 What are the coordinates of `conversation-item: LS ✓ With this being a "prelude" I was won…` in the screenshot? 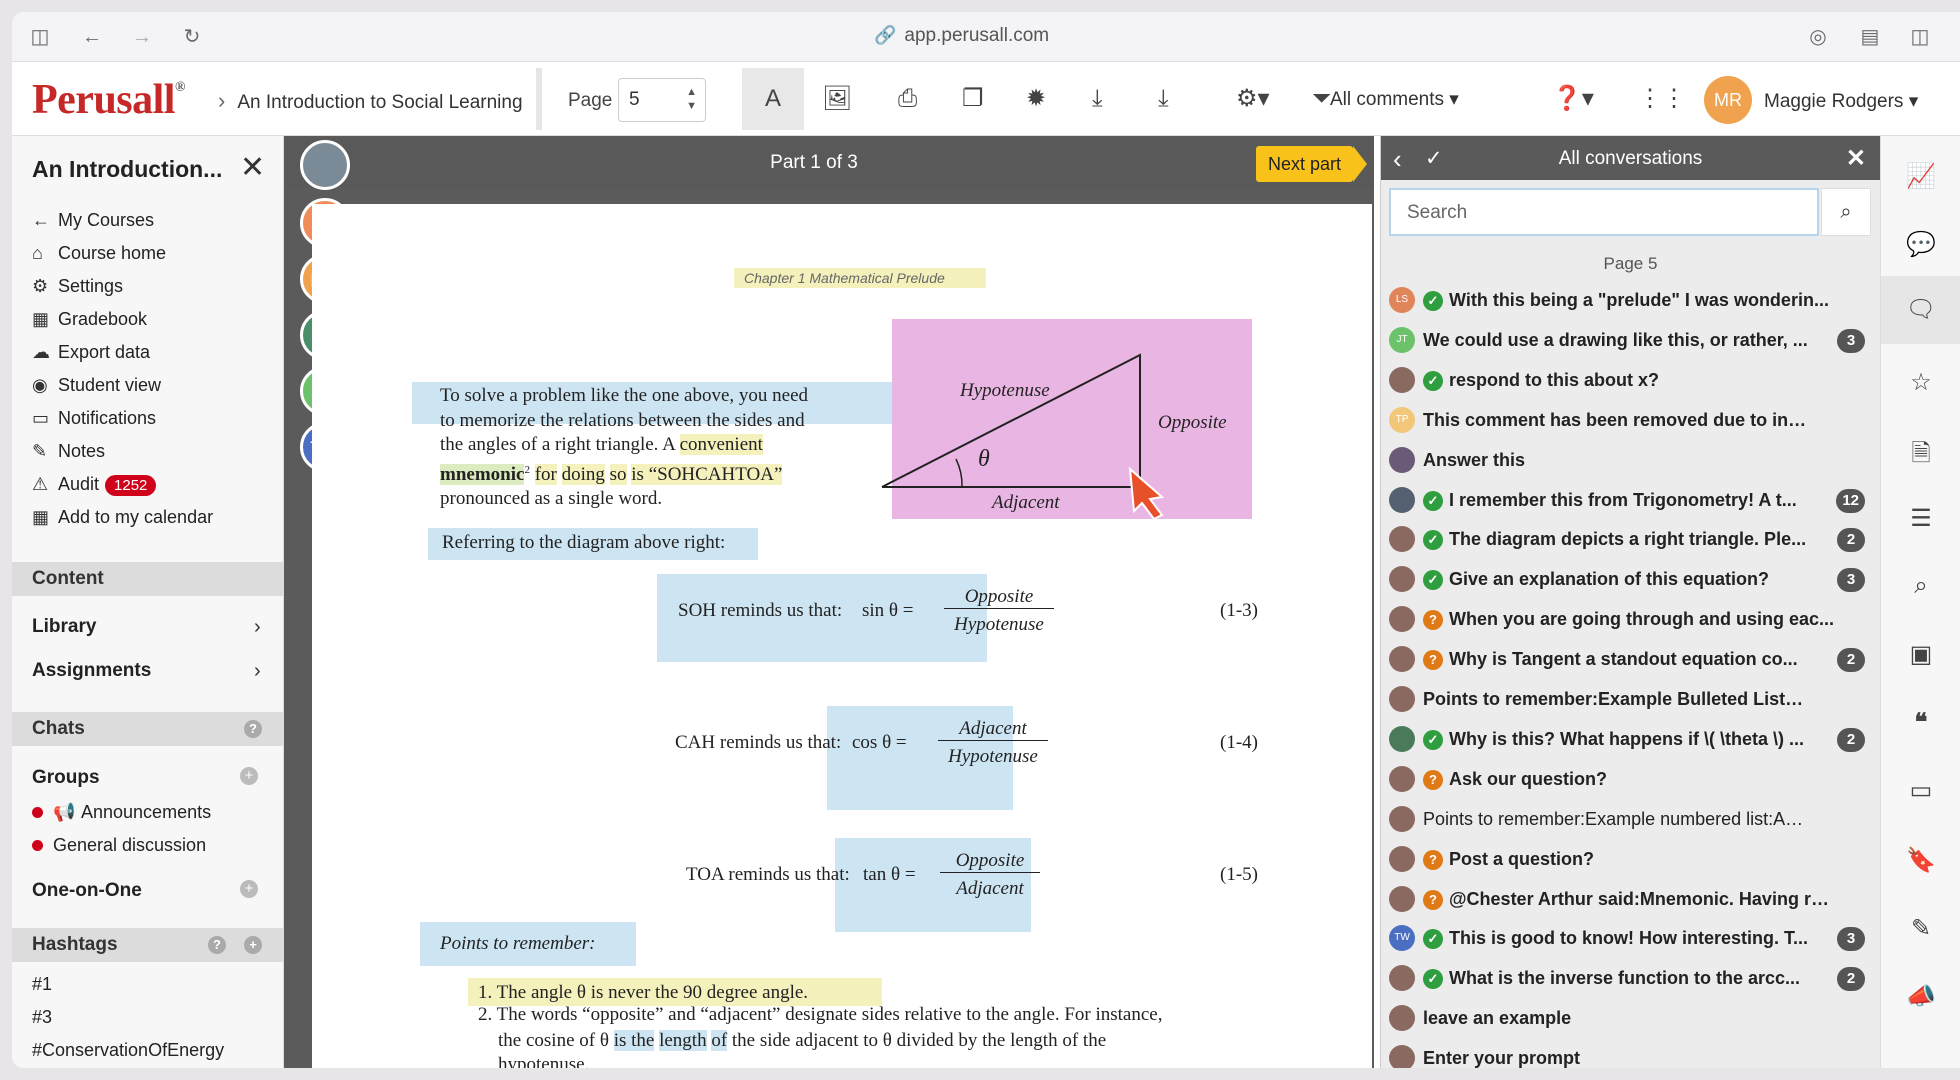 It's located at (1631, 301).